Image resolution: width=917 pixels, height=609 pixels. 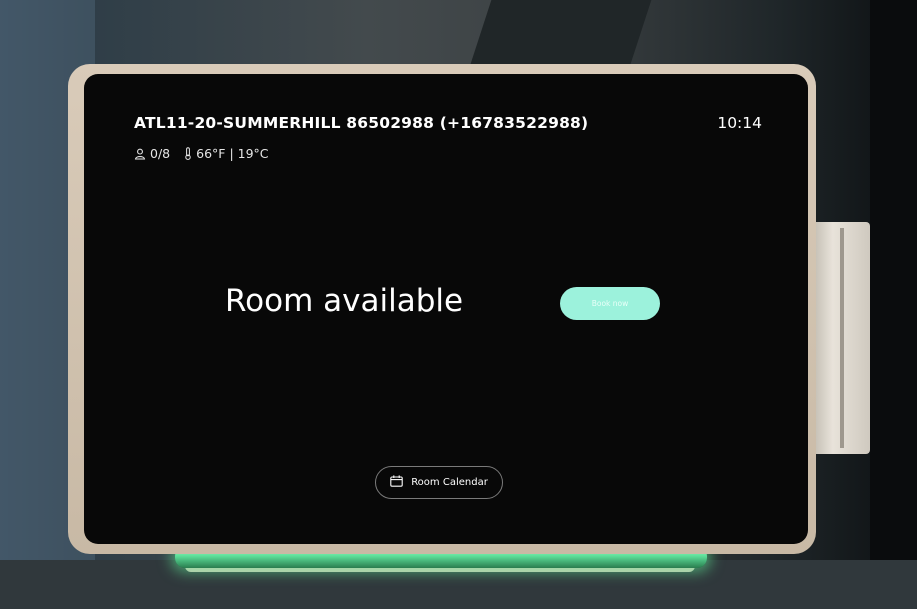 I want to click on room-info-row: 0/8 66°F | 19°C, so click(x=201, y=153).